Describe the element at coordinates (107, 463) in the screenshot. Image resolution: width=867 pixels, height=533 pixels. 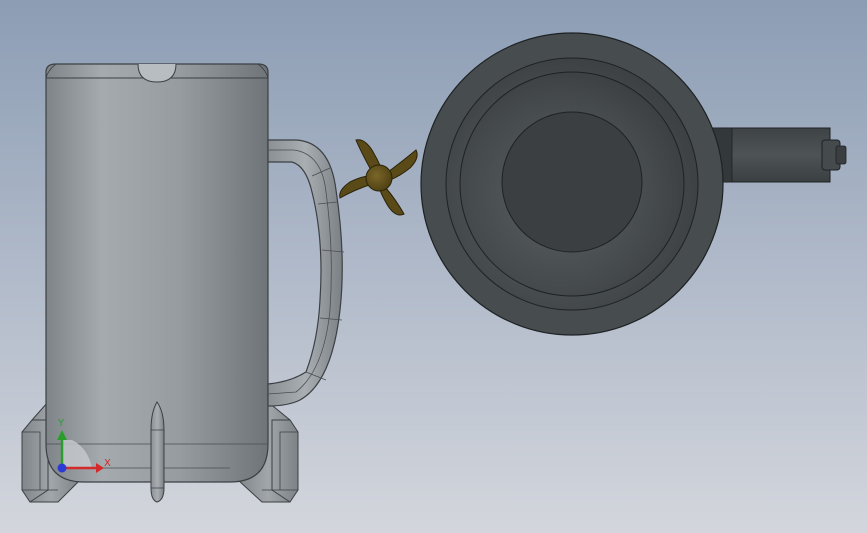
I see `x-axis-label: X` at that location.